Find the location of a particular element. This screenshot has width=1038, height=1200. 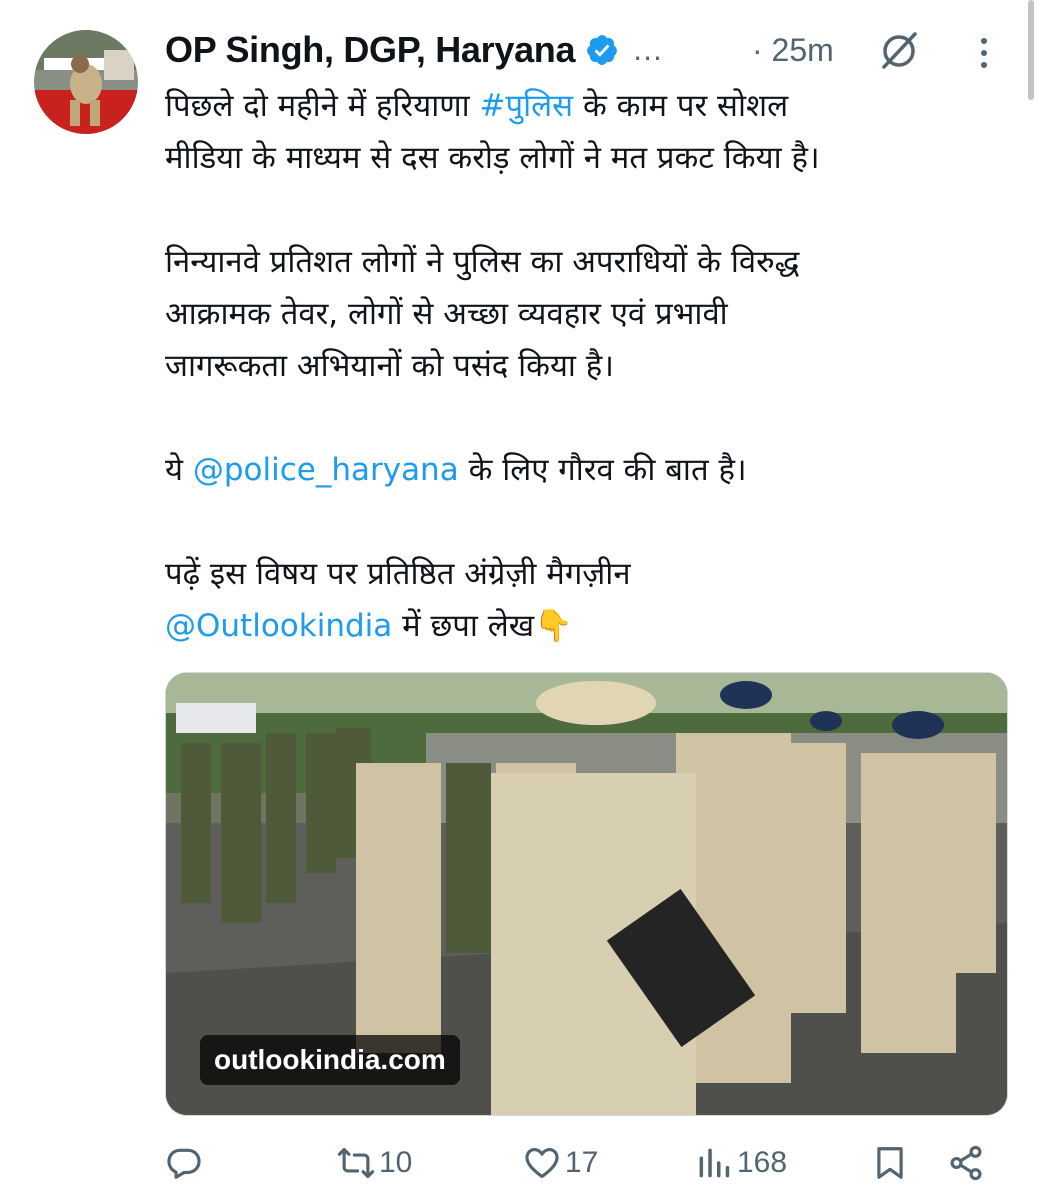

share-icon is located at coordinates (966, 1163).